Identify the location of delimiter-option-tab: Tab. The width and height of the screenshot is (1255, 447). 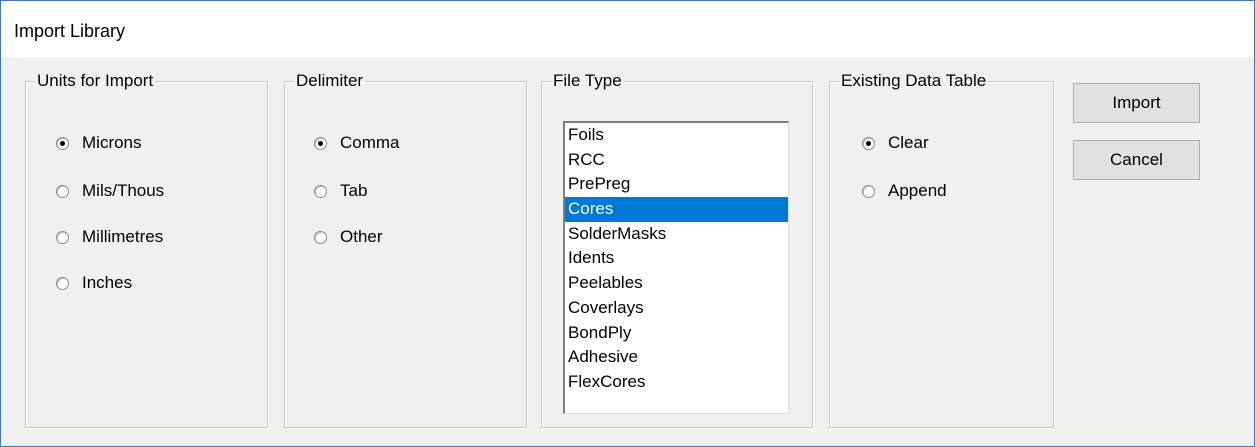
(340, 191).